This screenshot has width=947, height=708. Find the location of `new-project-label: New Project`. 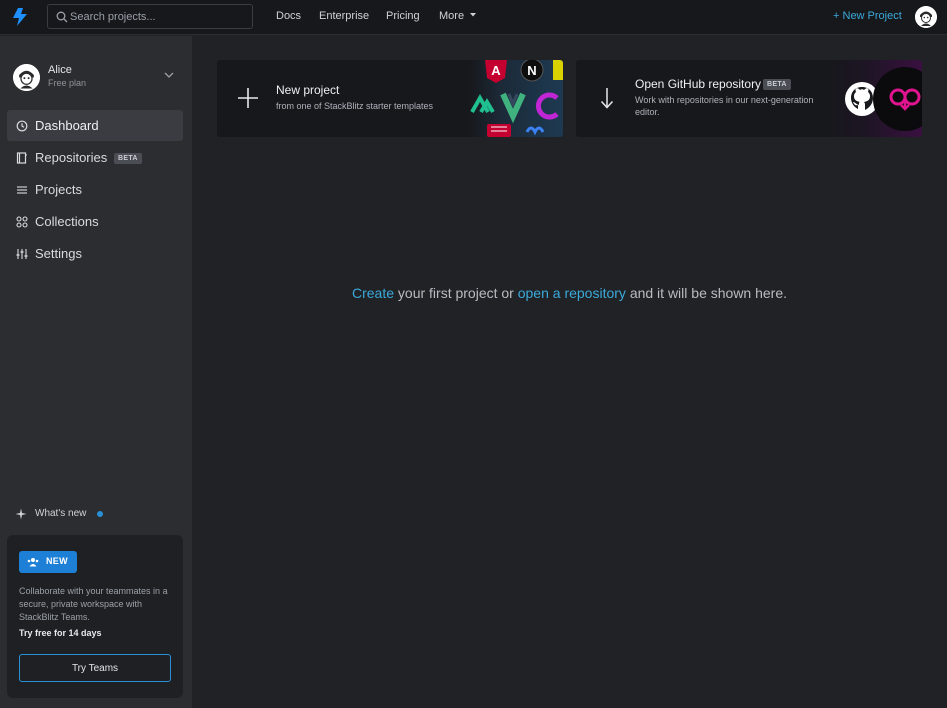

new-project-label: New Project is located at coordinates (872, 16).